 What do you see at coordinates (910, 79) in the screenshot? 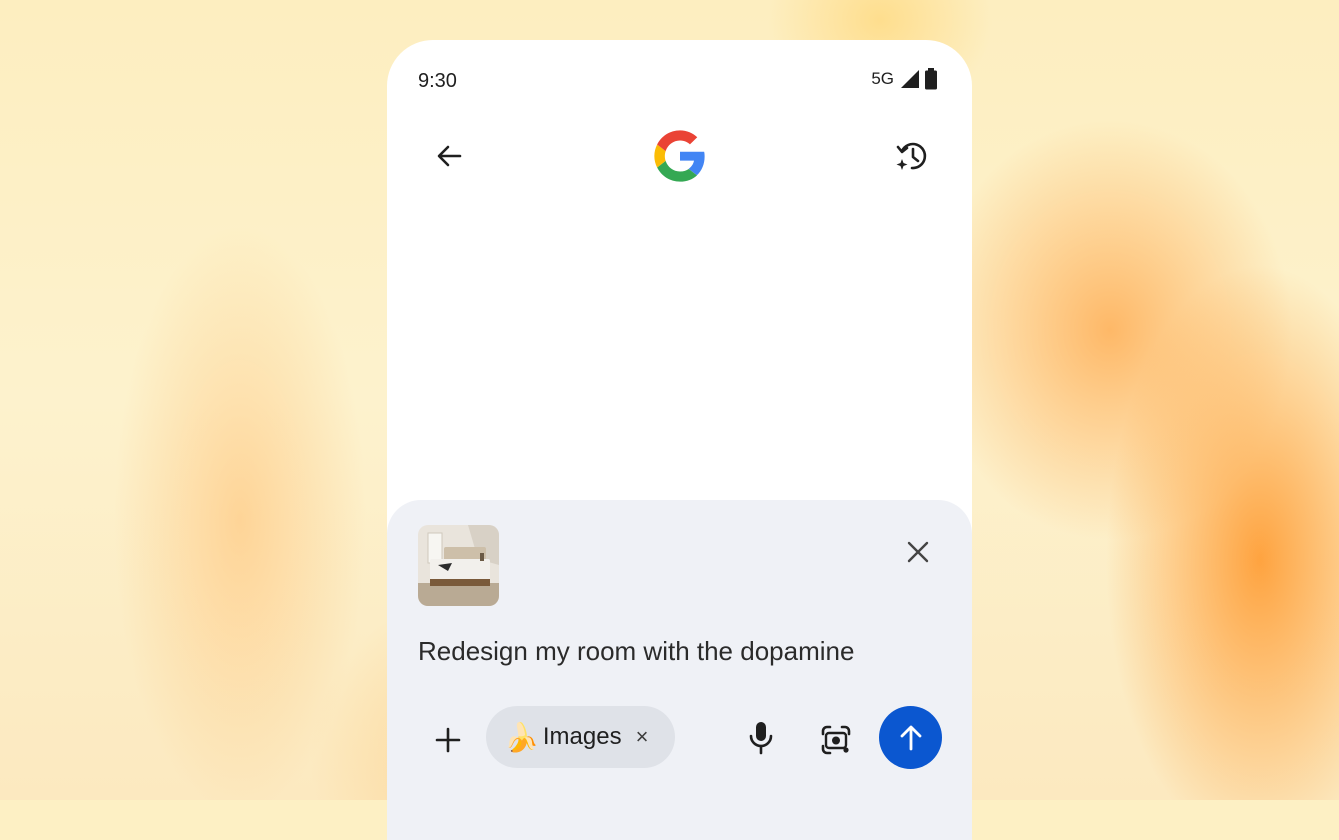
I see `signal-icon` at bounding box center [910, 79].